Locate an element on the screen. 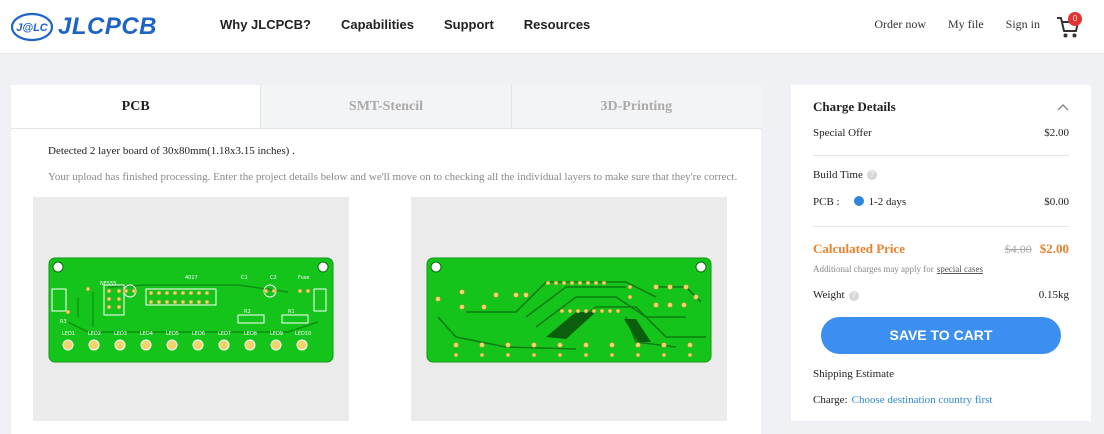 This screenshot has width=1104, height=434. shipping-estimate-row: Shipping Estimate is located at coordinates (941, 374).